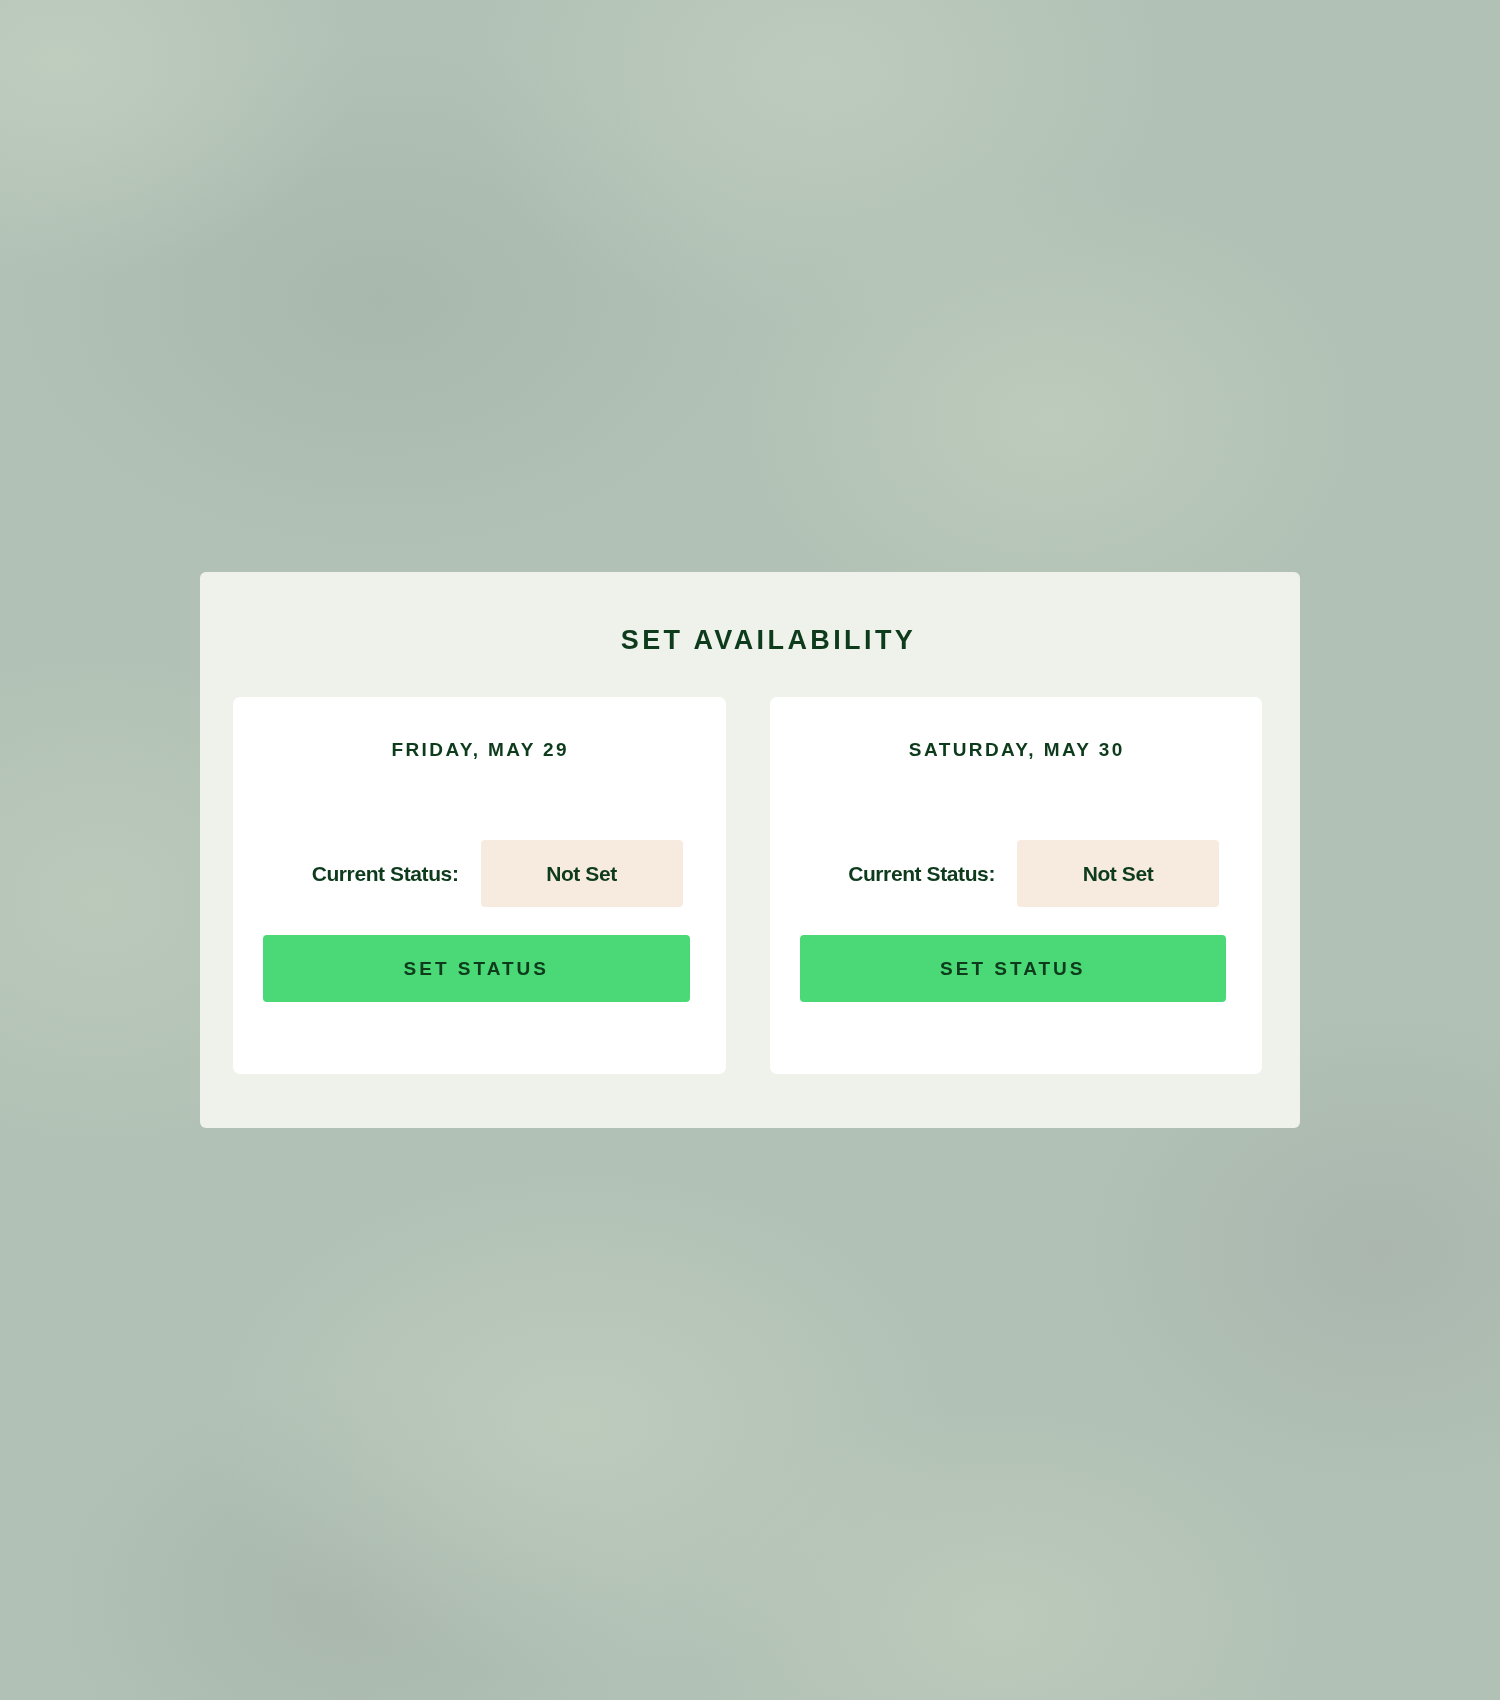 This screenshot has height=1700, width=1500. What do you see at coordinates (1016, 750) in the screenshot?
I see `day-date: SATURDAY, MAY 30` at bounding box center [1016, 750].